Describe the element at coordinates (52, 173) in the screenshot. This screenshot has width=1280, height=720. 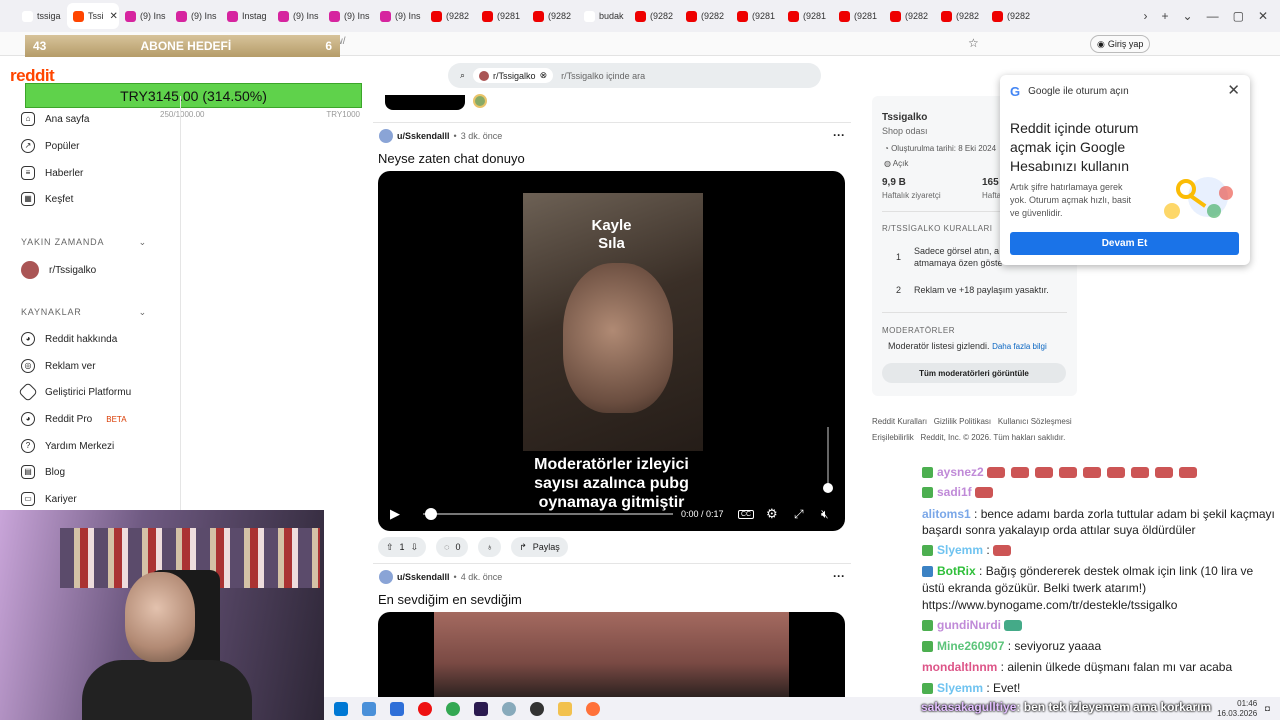
I see `sidebar-item-news: ≡ Haberler` at that location.